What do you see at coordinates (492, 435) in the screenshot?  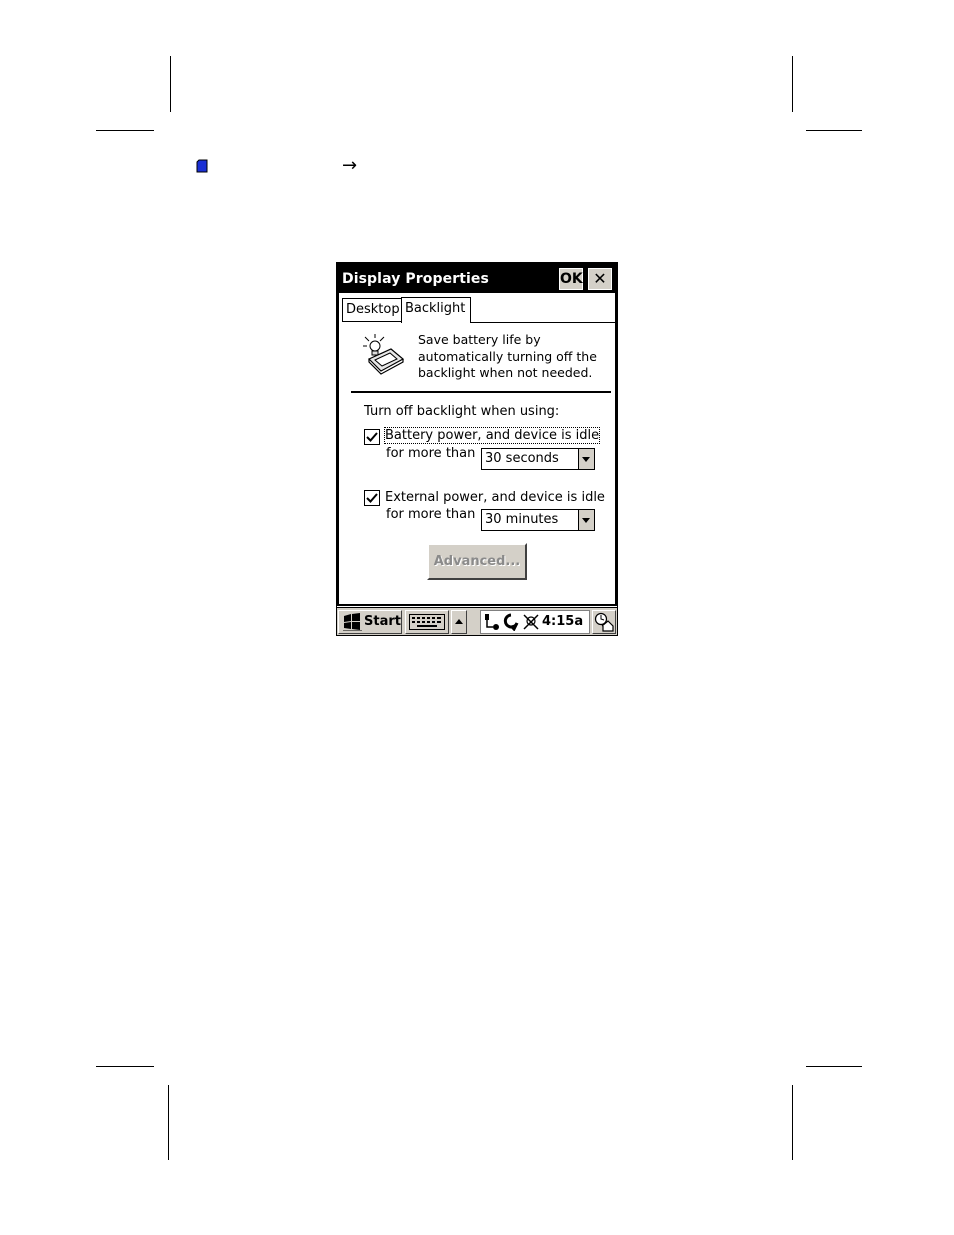 I see `battery-label: Battery power, and device is idle` at bounding box center [492, 435].